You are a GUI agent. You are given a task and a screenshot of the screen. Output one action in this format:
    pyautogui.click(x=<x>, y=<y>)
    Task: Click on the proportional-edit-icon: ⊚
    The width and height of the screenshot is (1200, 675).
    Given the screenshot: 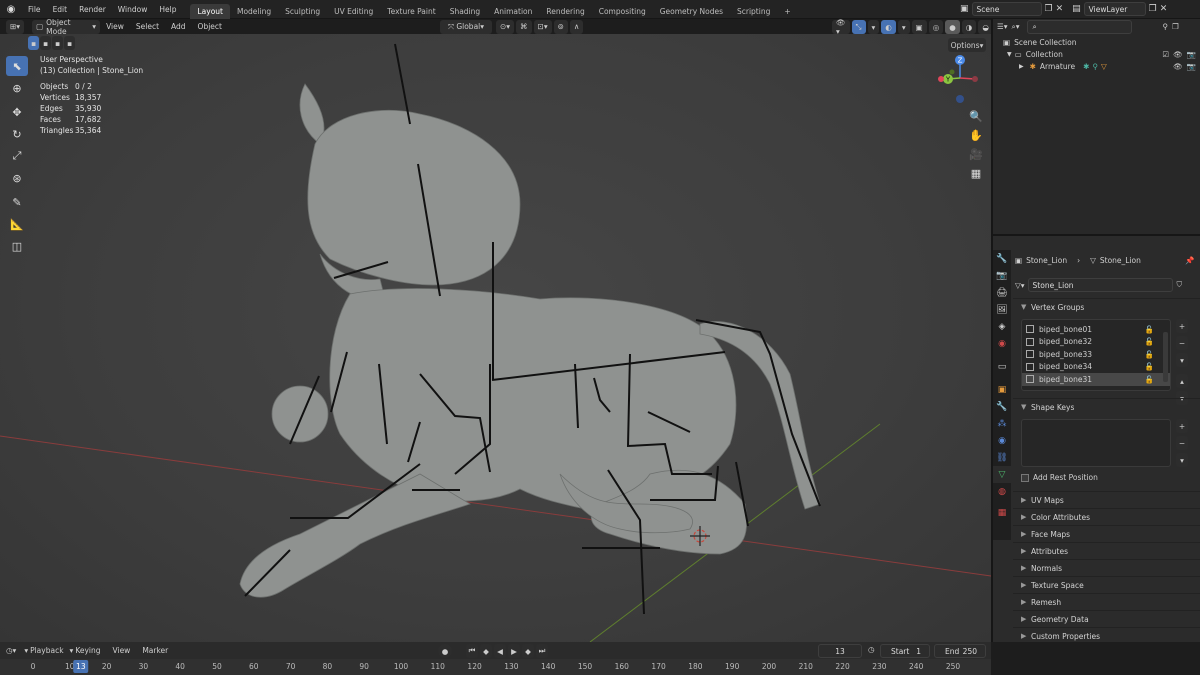 What is the action you would take?
    pyautogui.click(x=560, y=26)
    